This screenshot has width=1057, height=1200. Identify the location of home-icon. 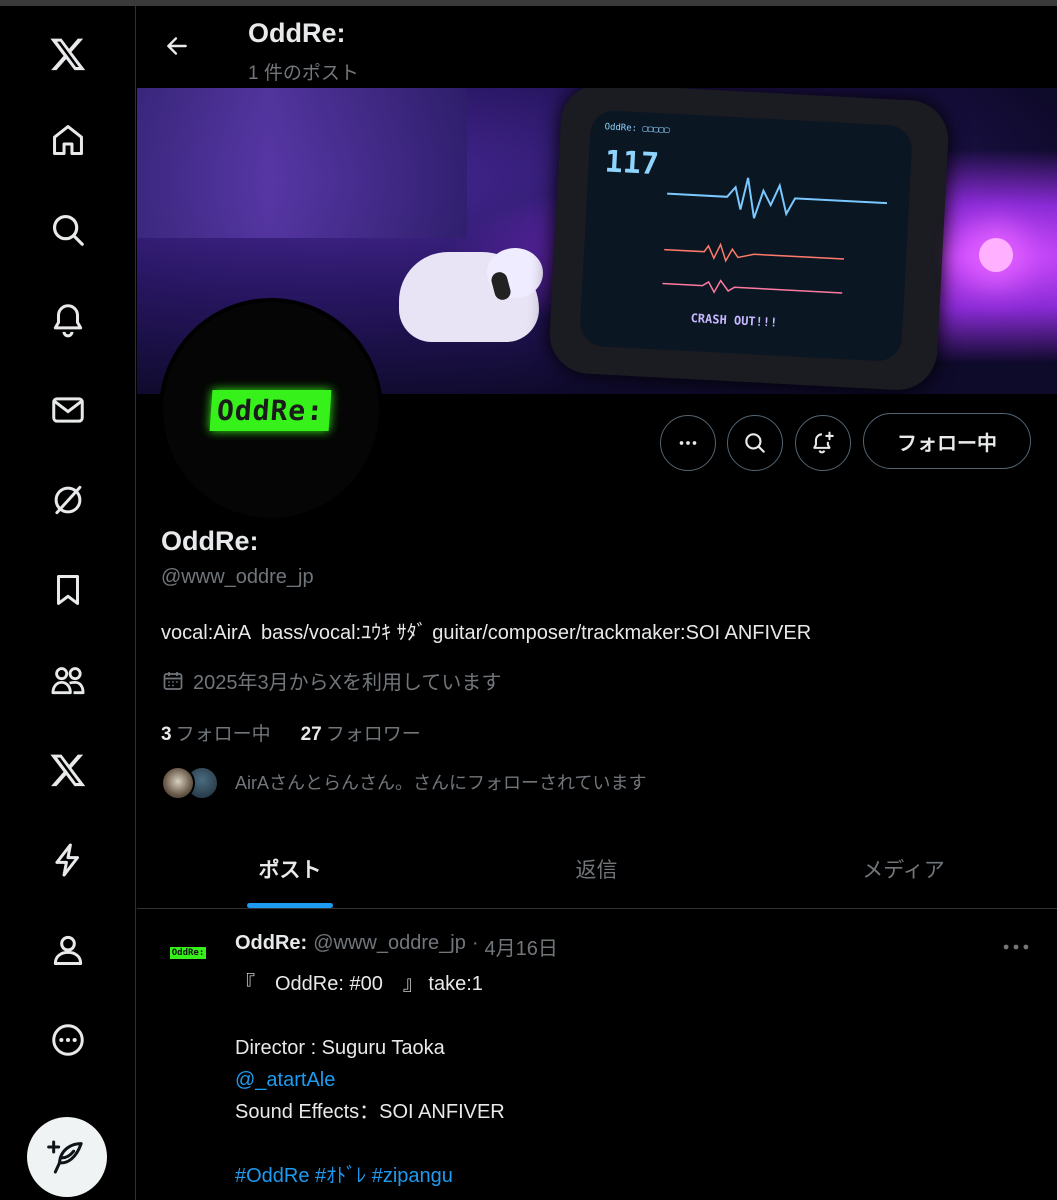
(68, 140).